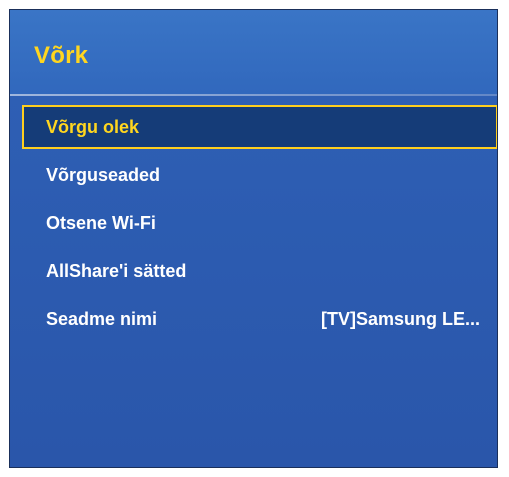  Describe the element at coordinates (259, 271) in the screenshot. I see `menu-item-allshare-settings: AllShare'i sätted` at that location.